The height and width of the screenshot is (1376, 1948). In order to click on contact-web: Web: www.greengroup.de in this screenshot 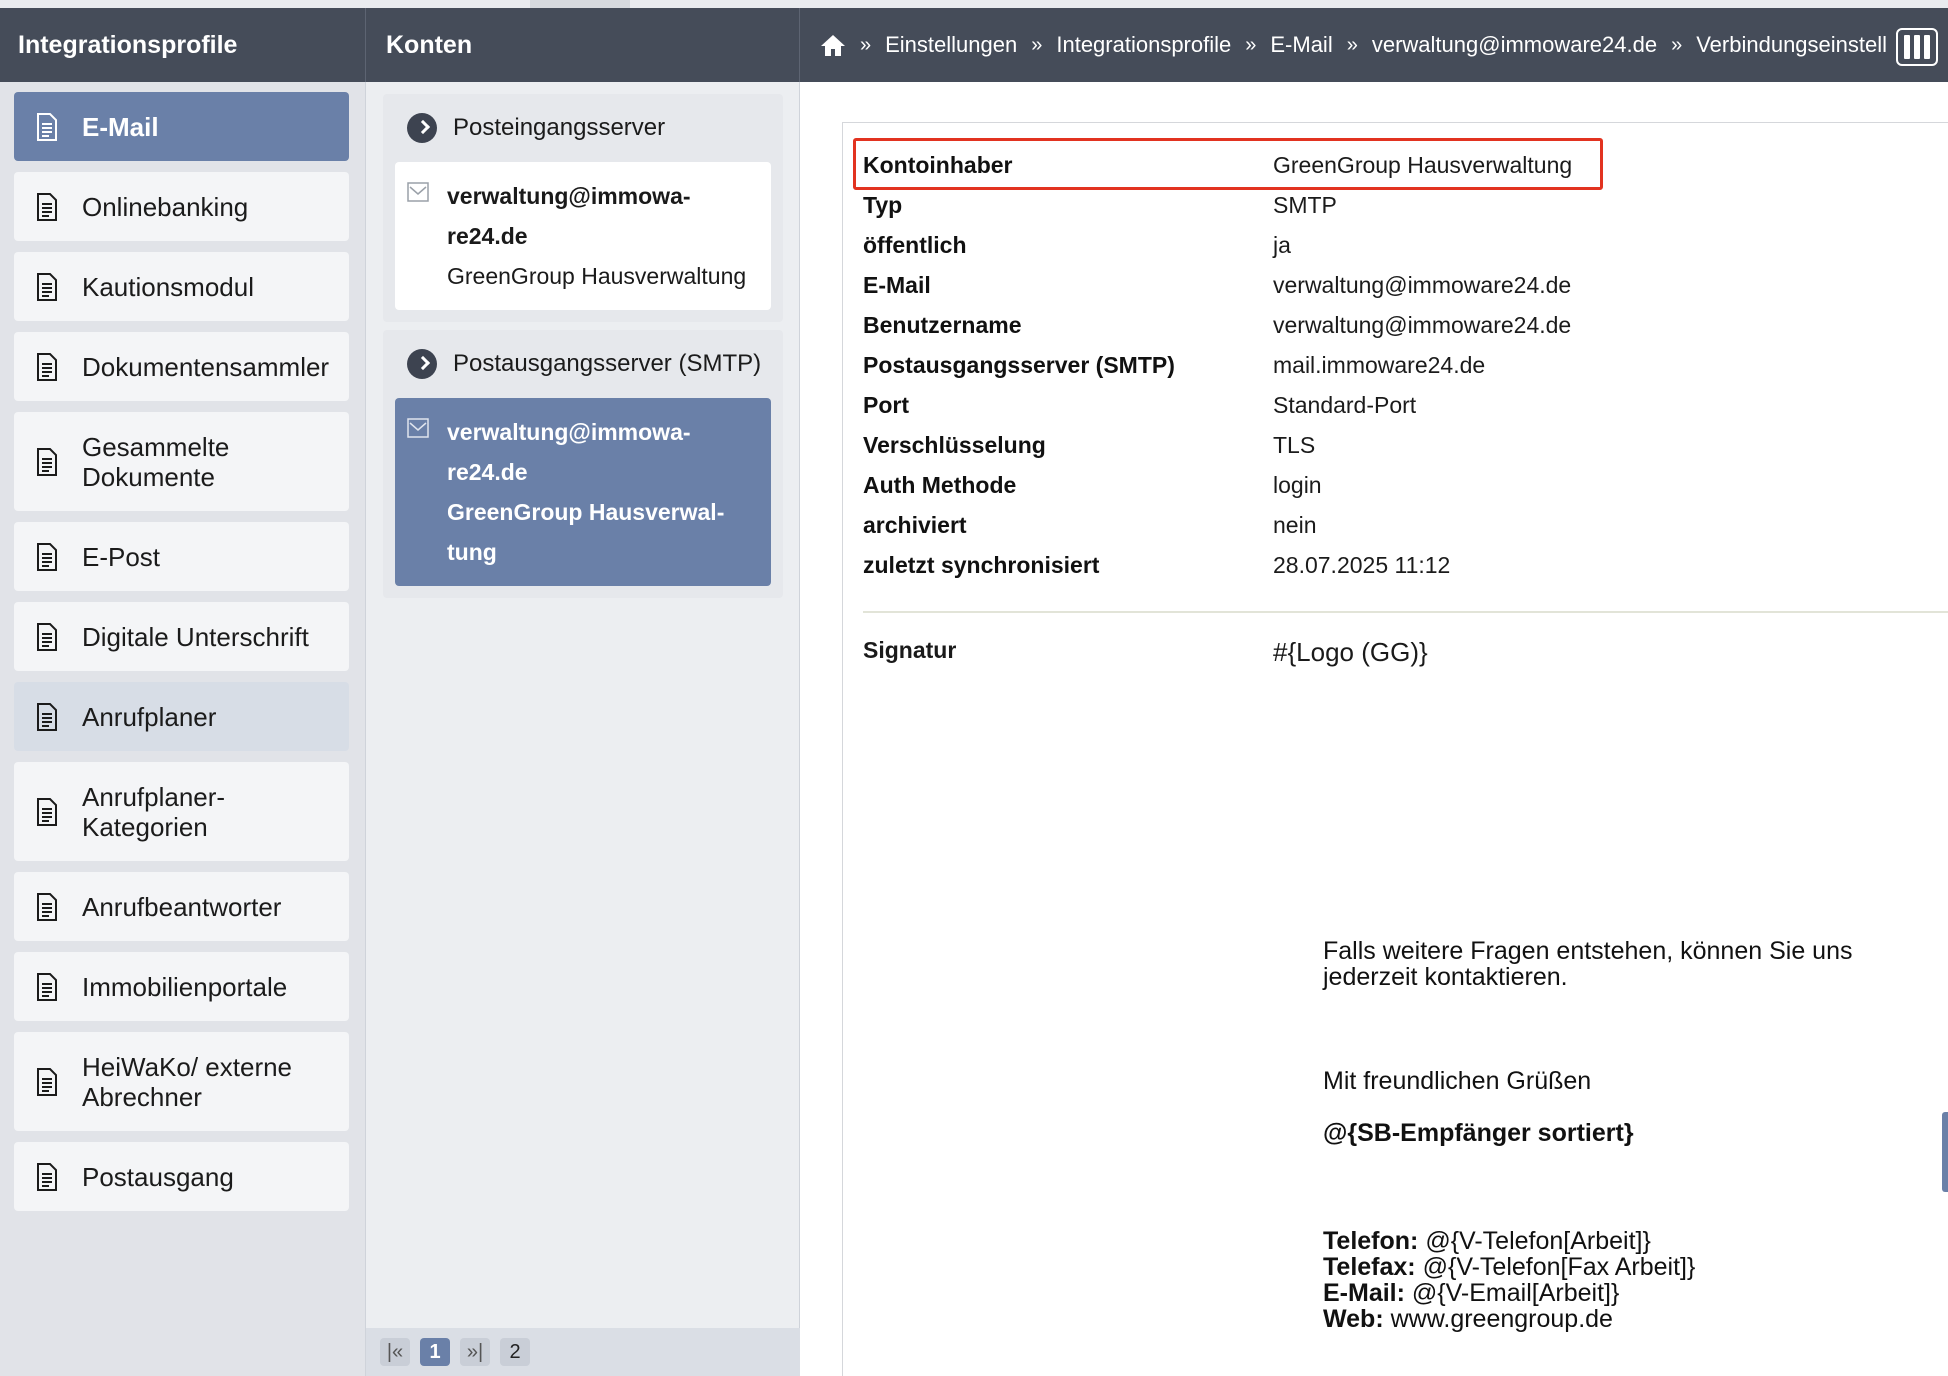, I will do `click(1623, 1319)`.